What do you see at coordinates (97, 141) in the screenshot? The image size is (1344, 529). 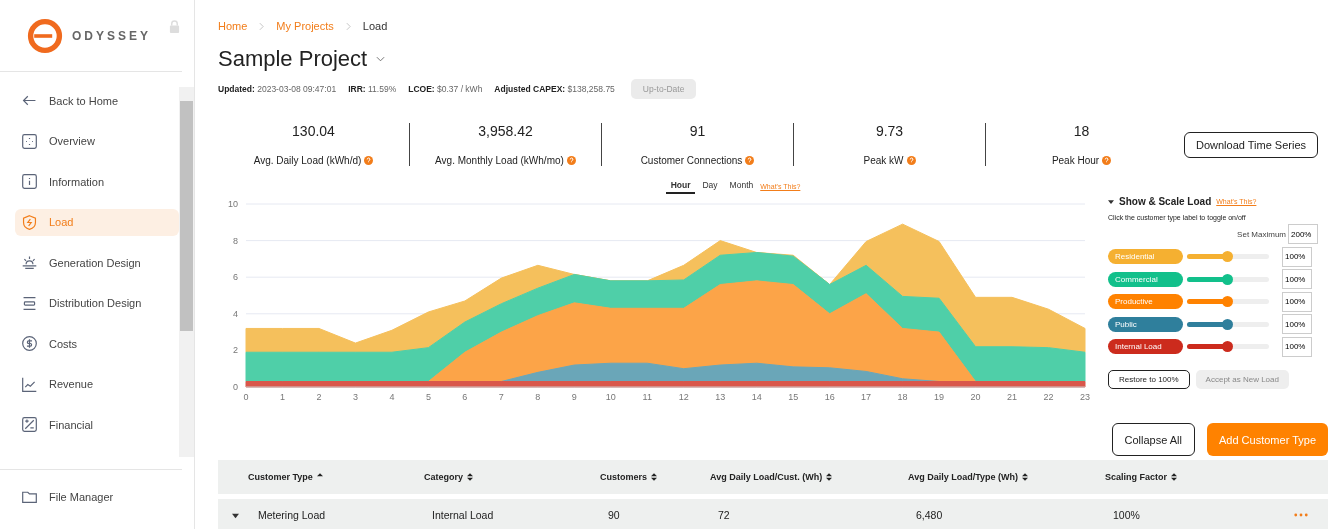 I see `sidebar-item: Overview` at bounding box center [97, 141].